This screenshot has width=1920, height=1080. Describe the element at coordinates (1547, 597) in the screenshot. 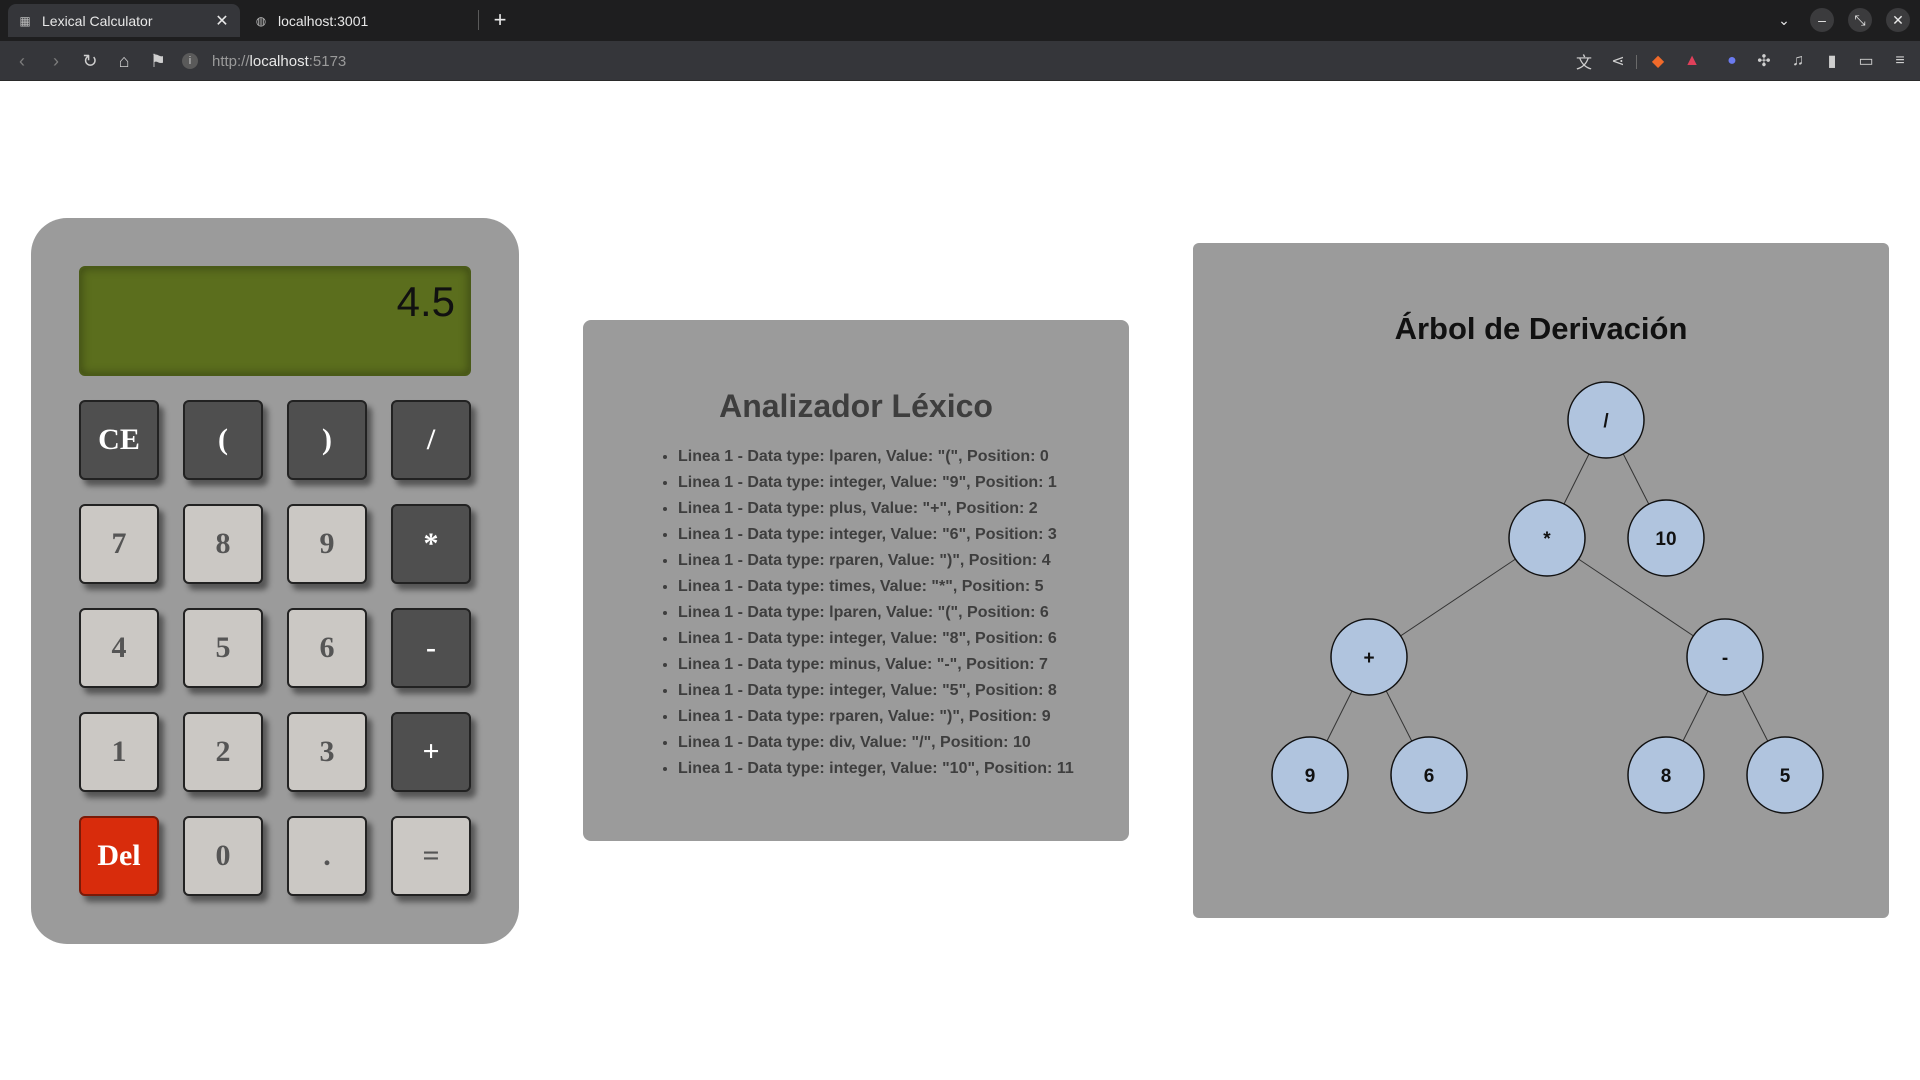

I see `derivation-tree-graph: / * 10 + - 9 6 8 5` at that location.